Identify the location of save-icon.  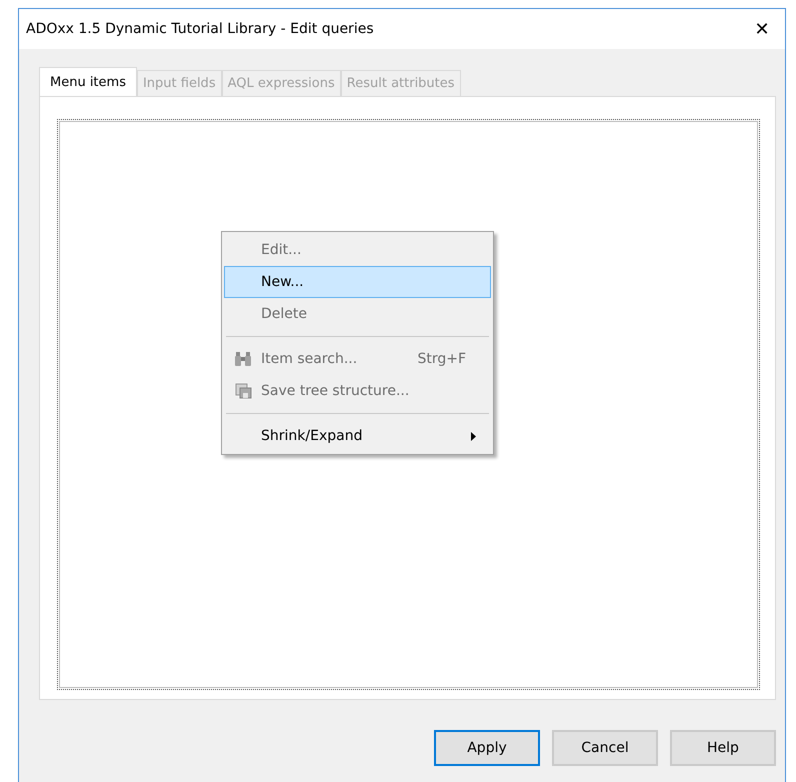
(243, 391).